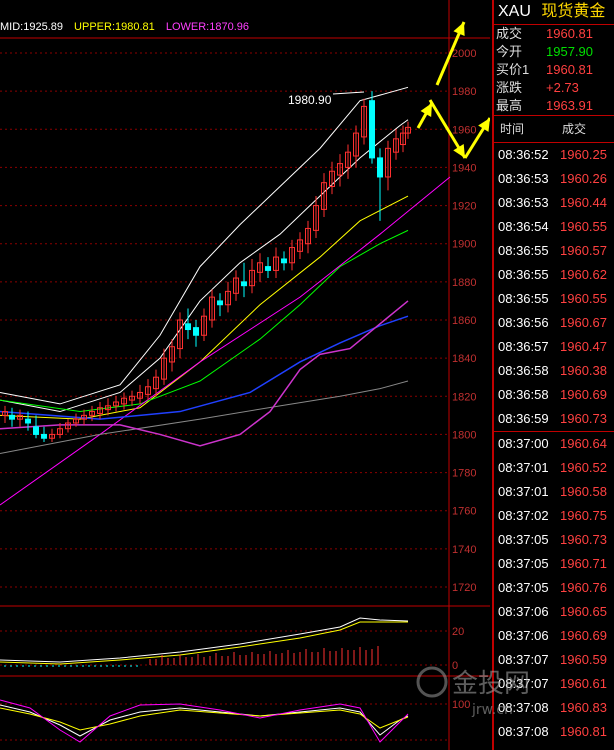 The image size is (614, 750). Describe the element at coordinates (492, 710) in the screenshot. I see `watermark-url: jrw.cn` at that location.